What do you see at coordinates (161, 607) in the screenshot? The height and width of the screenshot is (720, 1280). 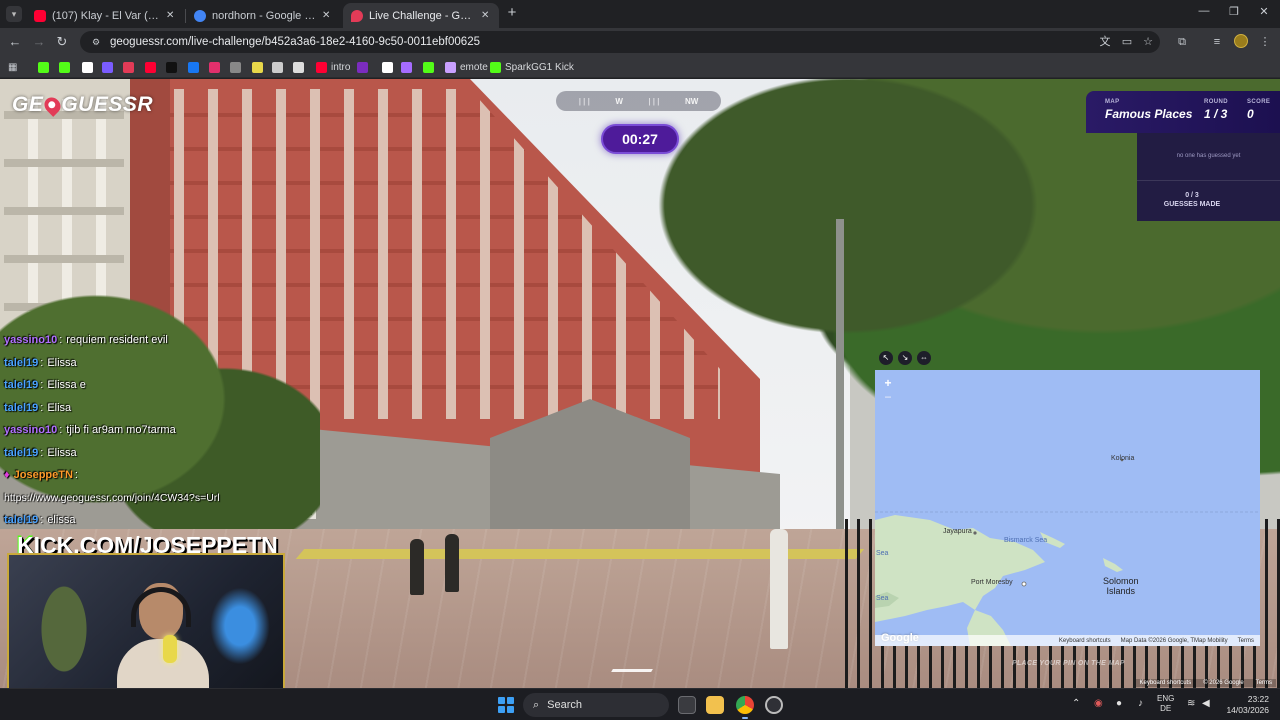 I see `headphones-icon` at bounding box center [161, 607].